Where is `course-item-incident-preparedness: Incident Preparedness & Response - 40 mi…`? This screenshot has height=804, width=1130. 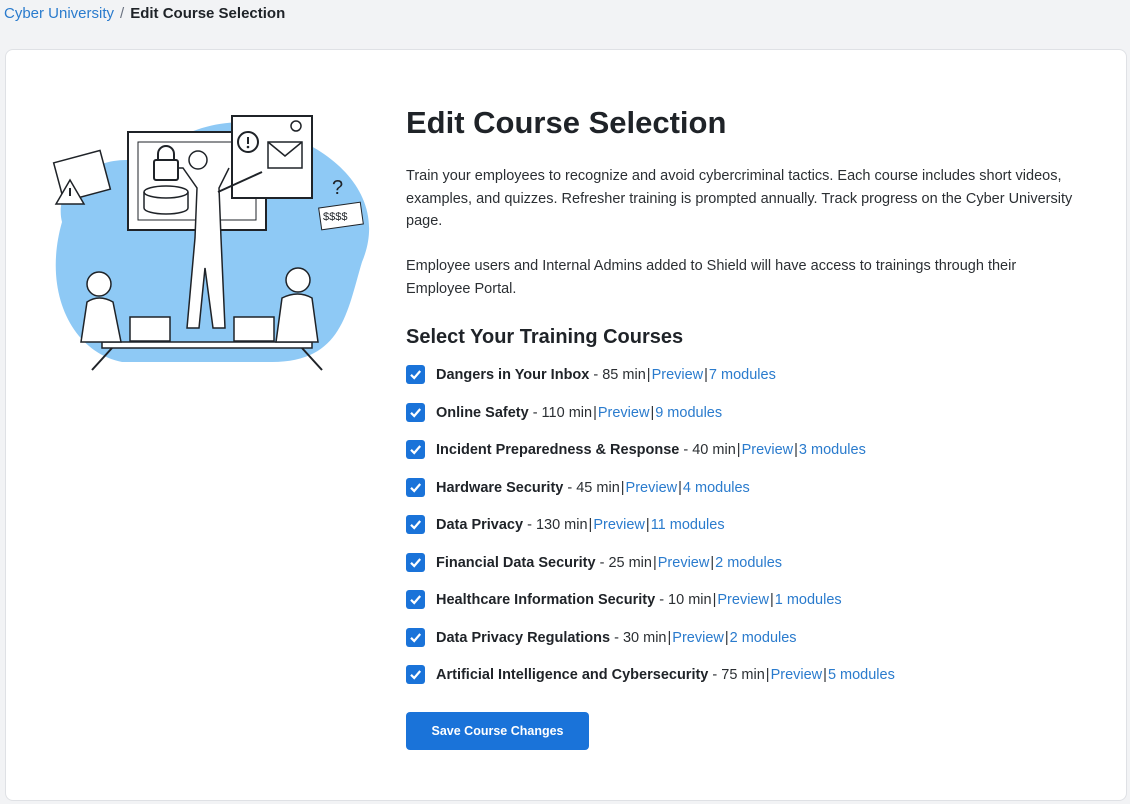 course-item-incident-preparedness: Incident Preparedness & Response - 40 mi… is located at coordinates (650, 458).